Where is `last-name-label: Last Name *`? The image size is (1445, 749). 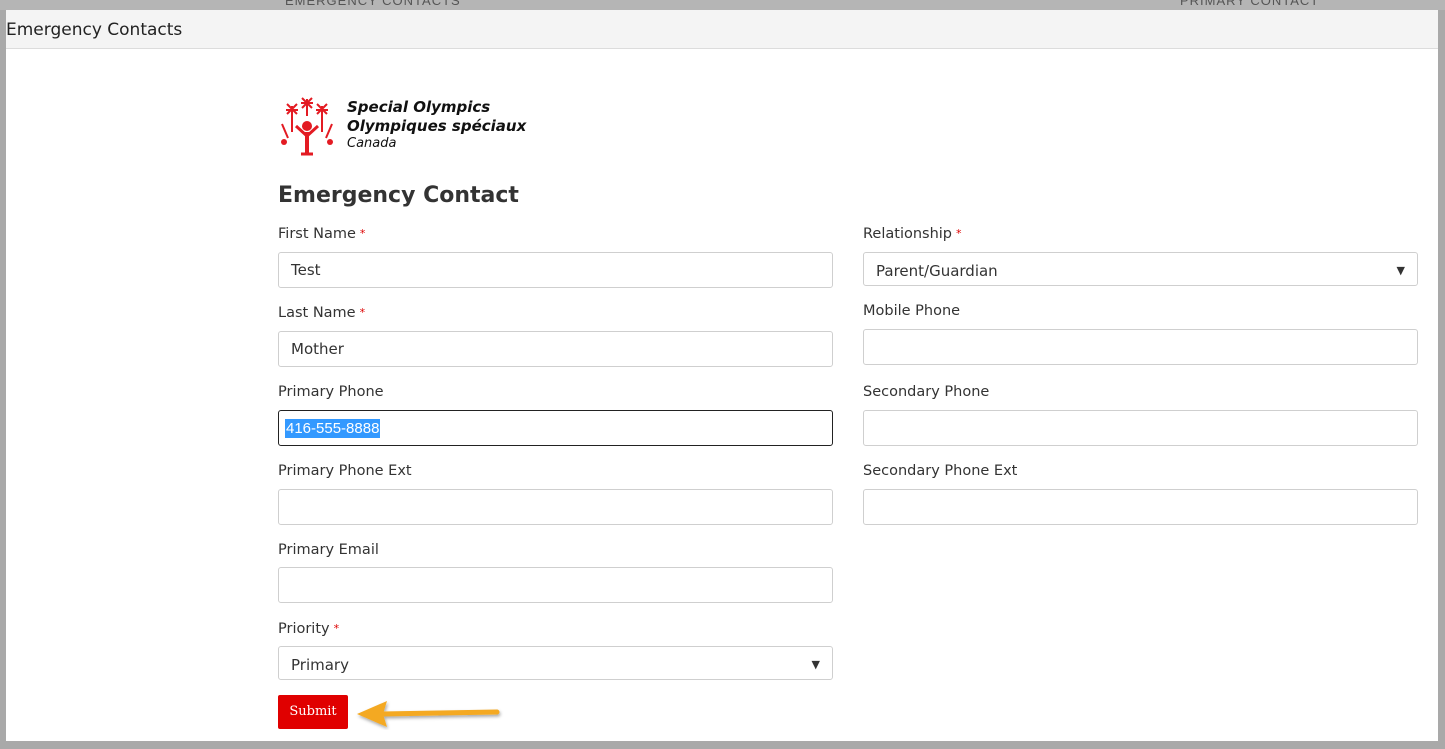
last-name-label: Last Name * is located at coordinates (322, 313).